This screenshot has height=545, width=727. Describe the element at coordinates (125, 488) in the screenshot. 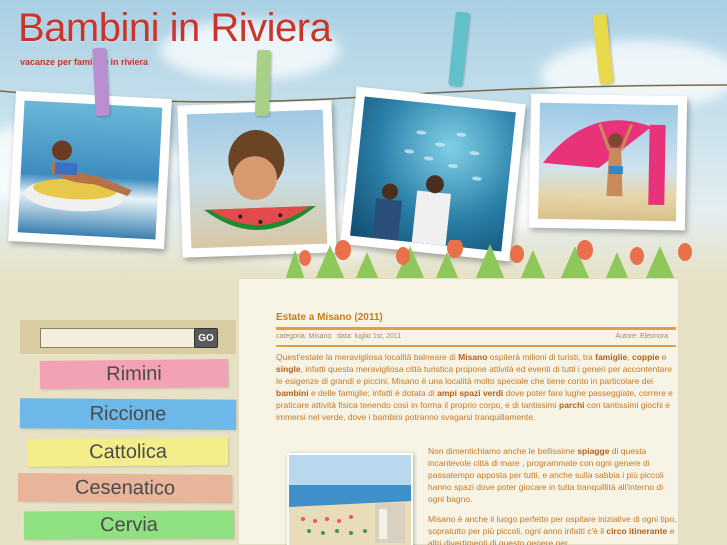

I see `nav-item-cesenatico: Cesenatico` at that location.